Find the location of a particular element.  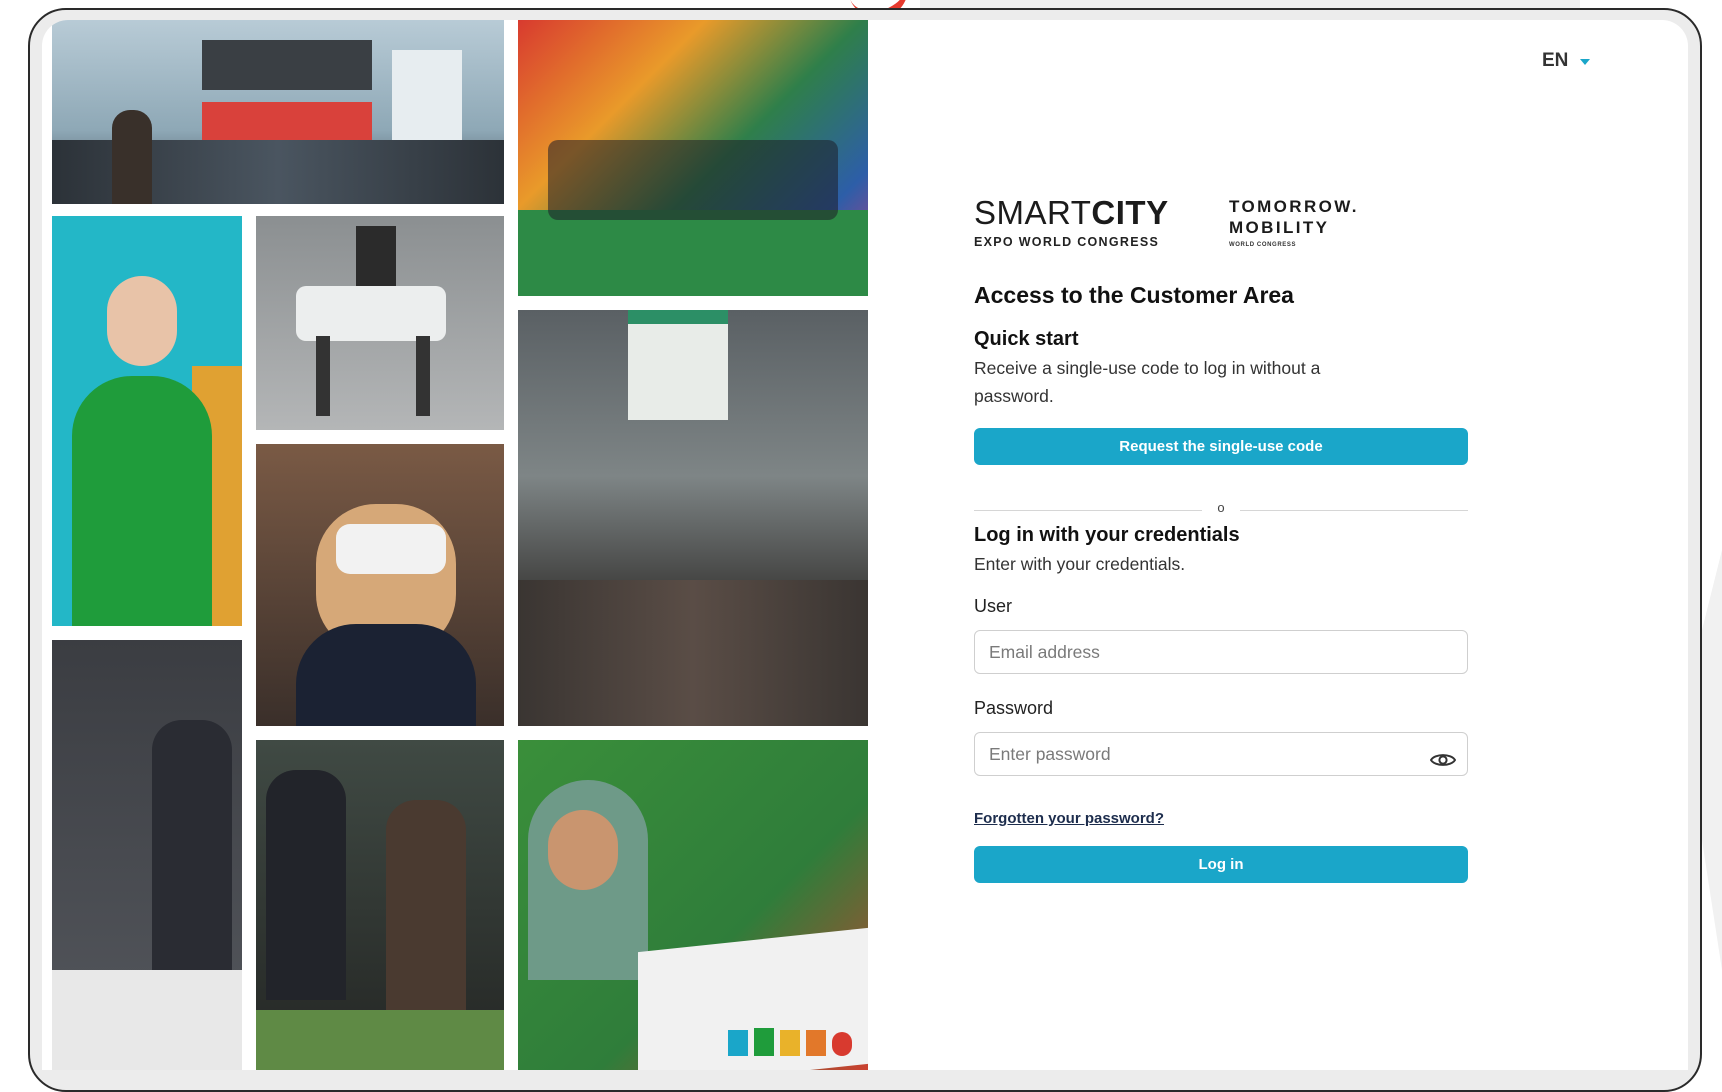

tomorrow-mobility-subtitle: WORLD CONGRESS is located at coordinates (1263, 245).